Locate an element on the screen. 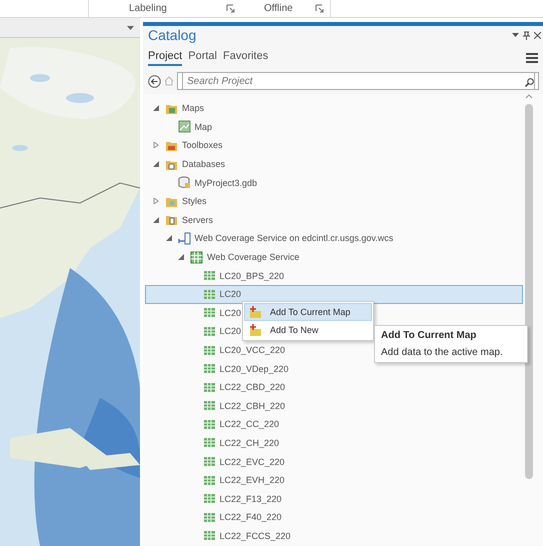 The image size is (543, 546). tree-item: LC22_F40_220 is located at coordinates (216, 517).